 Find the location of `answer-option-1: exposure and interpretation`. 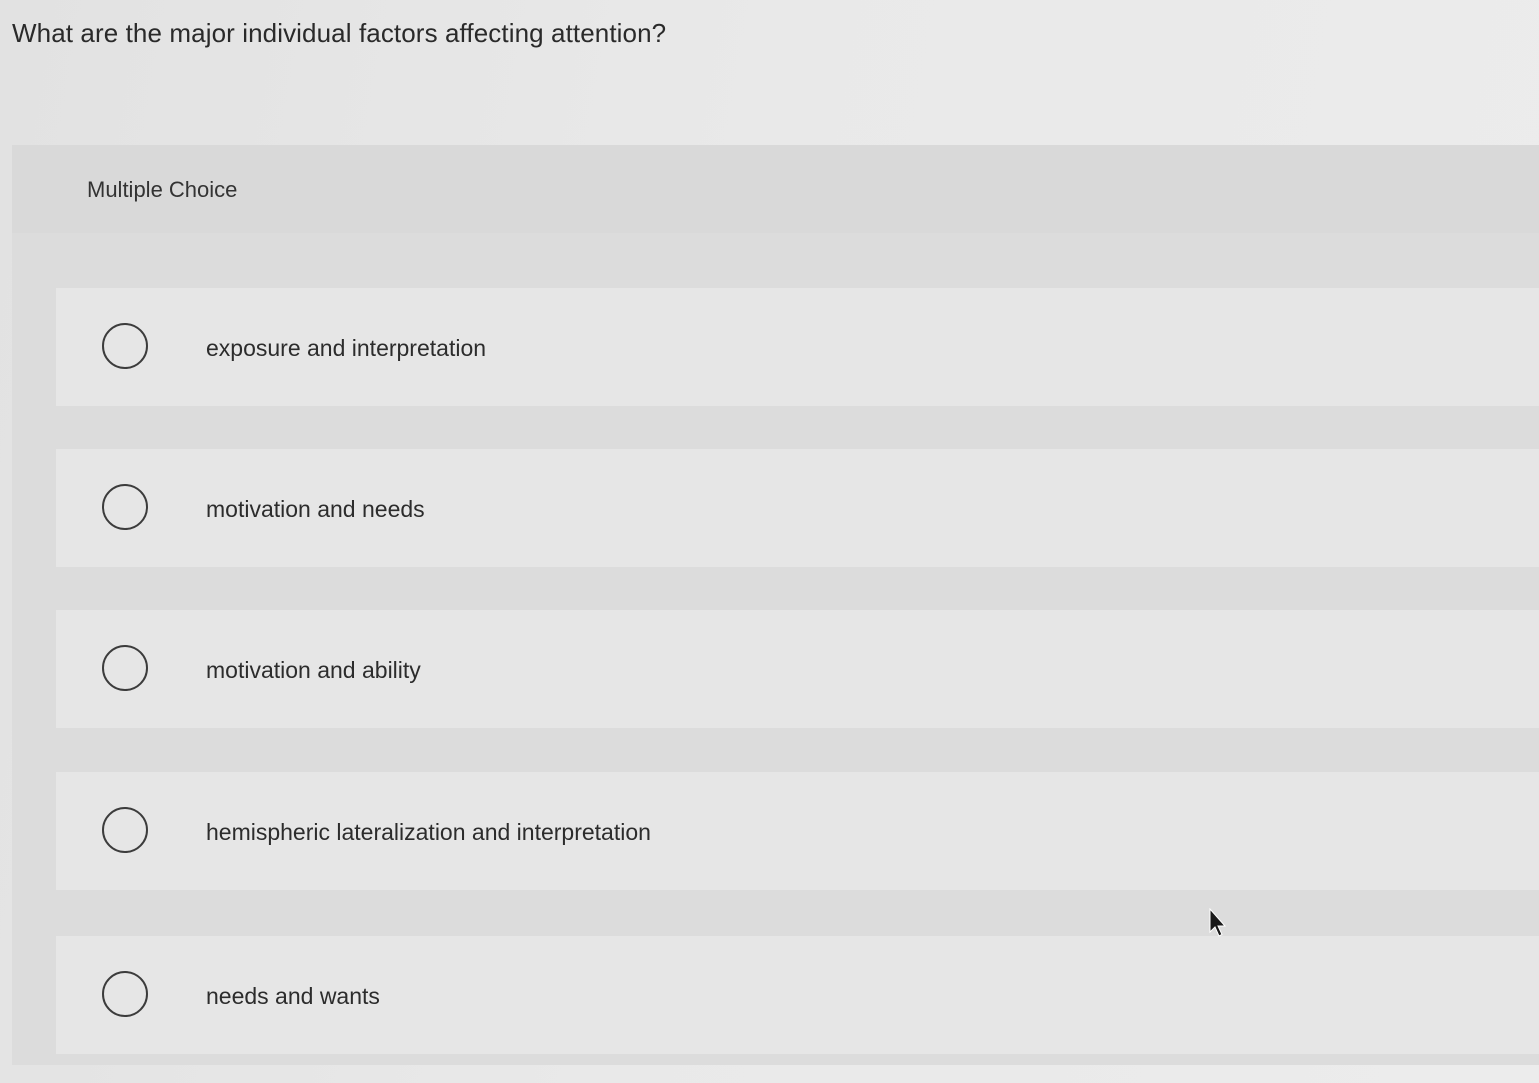

answer-option-1: exposure and interpretation is located at coordinates (797, 347).